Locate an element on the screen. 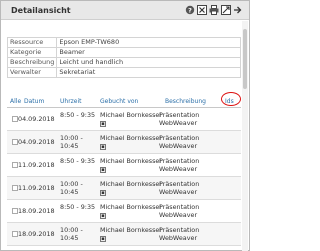 This screenshot has height=251, width=320. scrollbar is located at coordinates (245, 136).